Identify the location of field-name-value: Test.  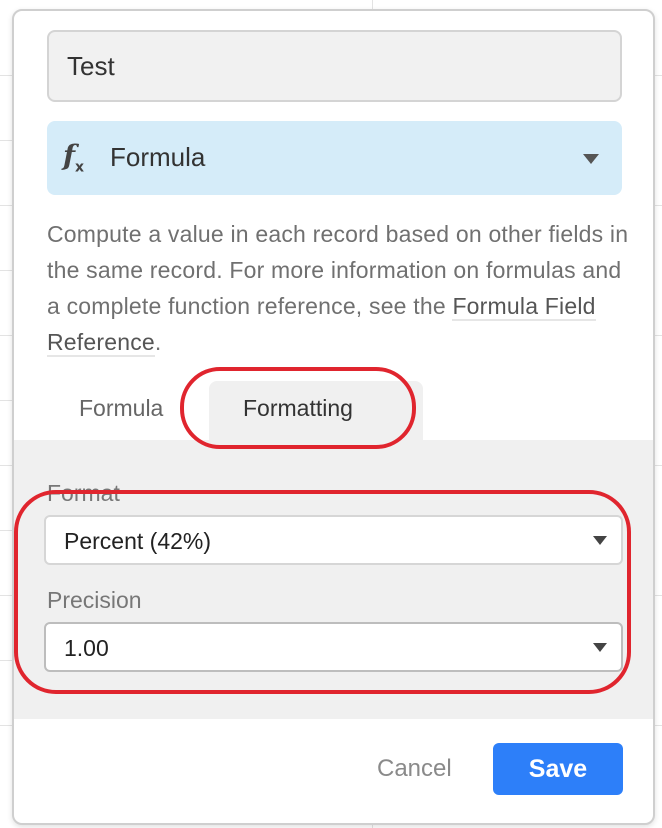
(91, 66).